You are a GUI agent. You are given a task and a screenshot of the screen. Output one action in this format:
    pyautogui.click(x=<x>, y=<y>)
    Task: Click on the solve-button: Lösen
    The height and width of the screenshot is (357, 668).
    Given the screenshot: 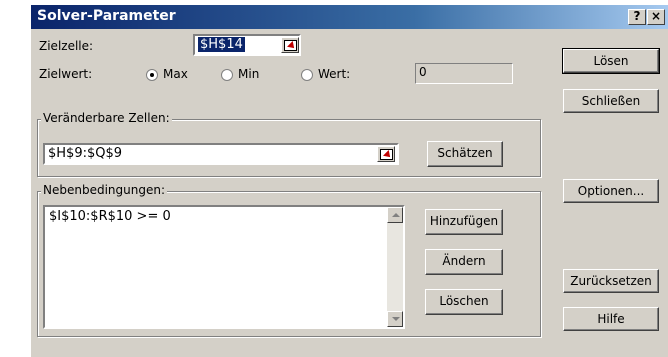 What is the action you would take?
    pyautogui.click(x=611, y=61)
    